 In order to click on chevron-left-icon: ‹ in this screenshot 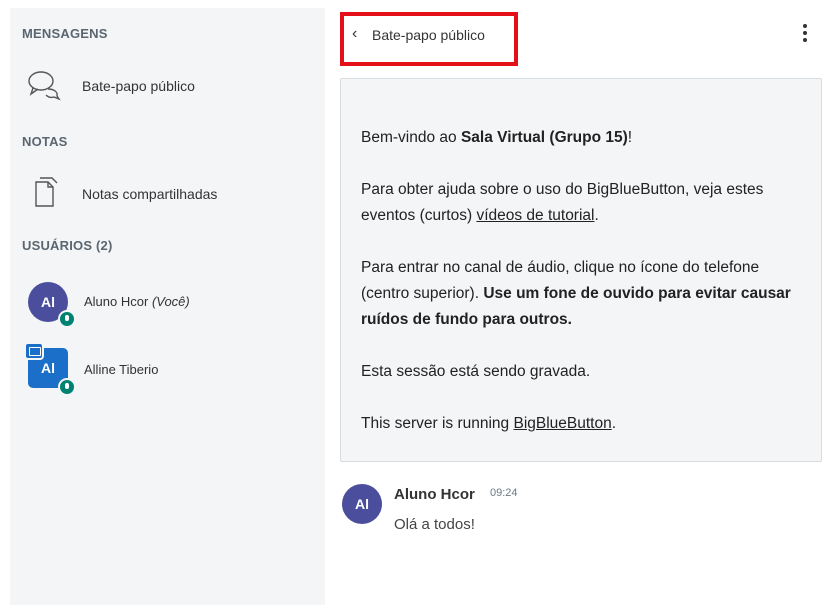, I will do `click(355, 33)`.